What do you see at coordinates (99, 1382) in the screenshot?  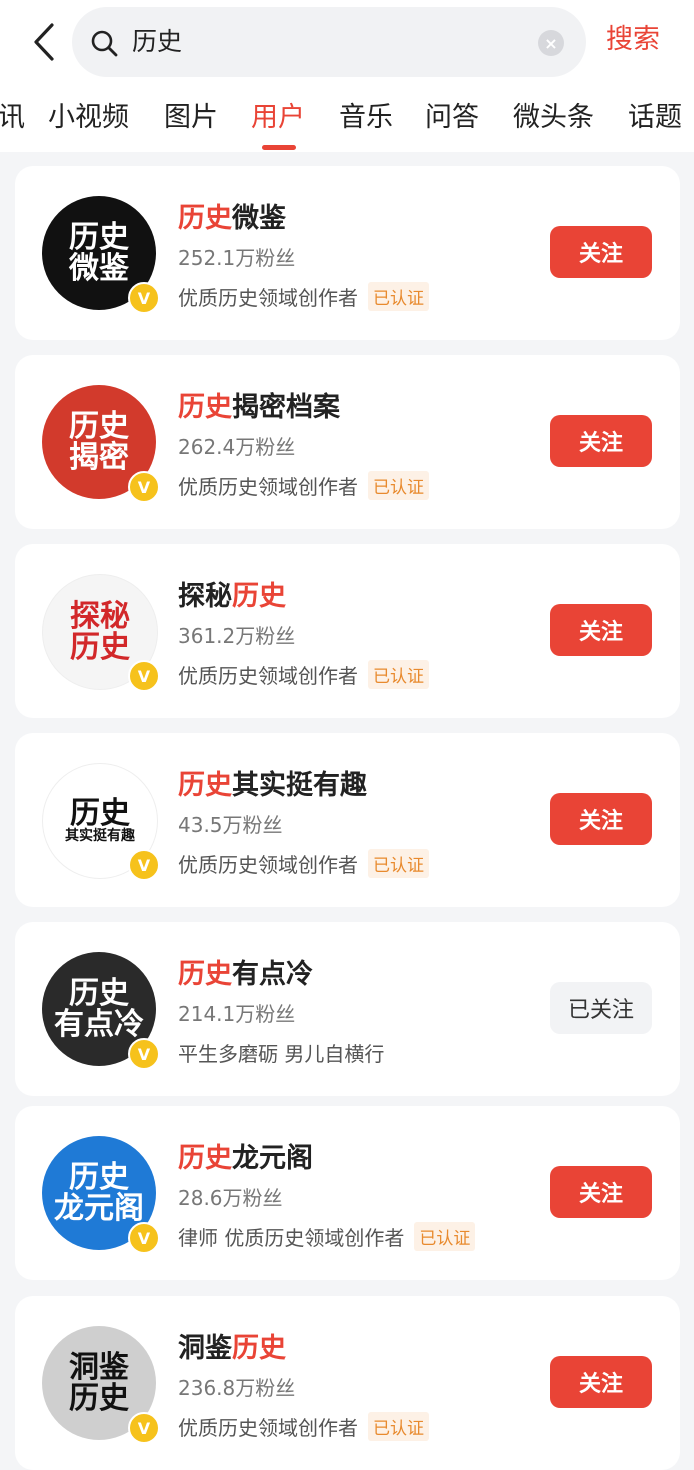 I see `avatar-text: 洞鉴 历史` at bounding box center [99, 1382].